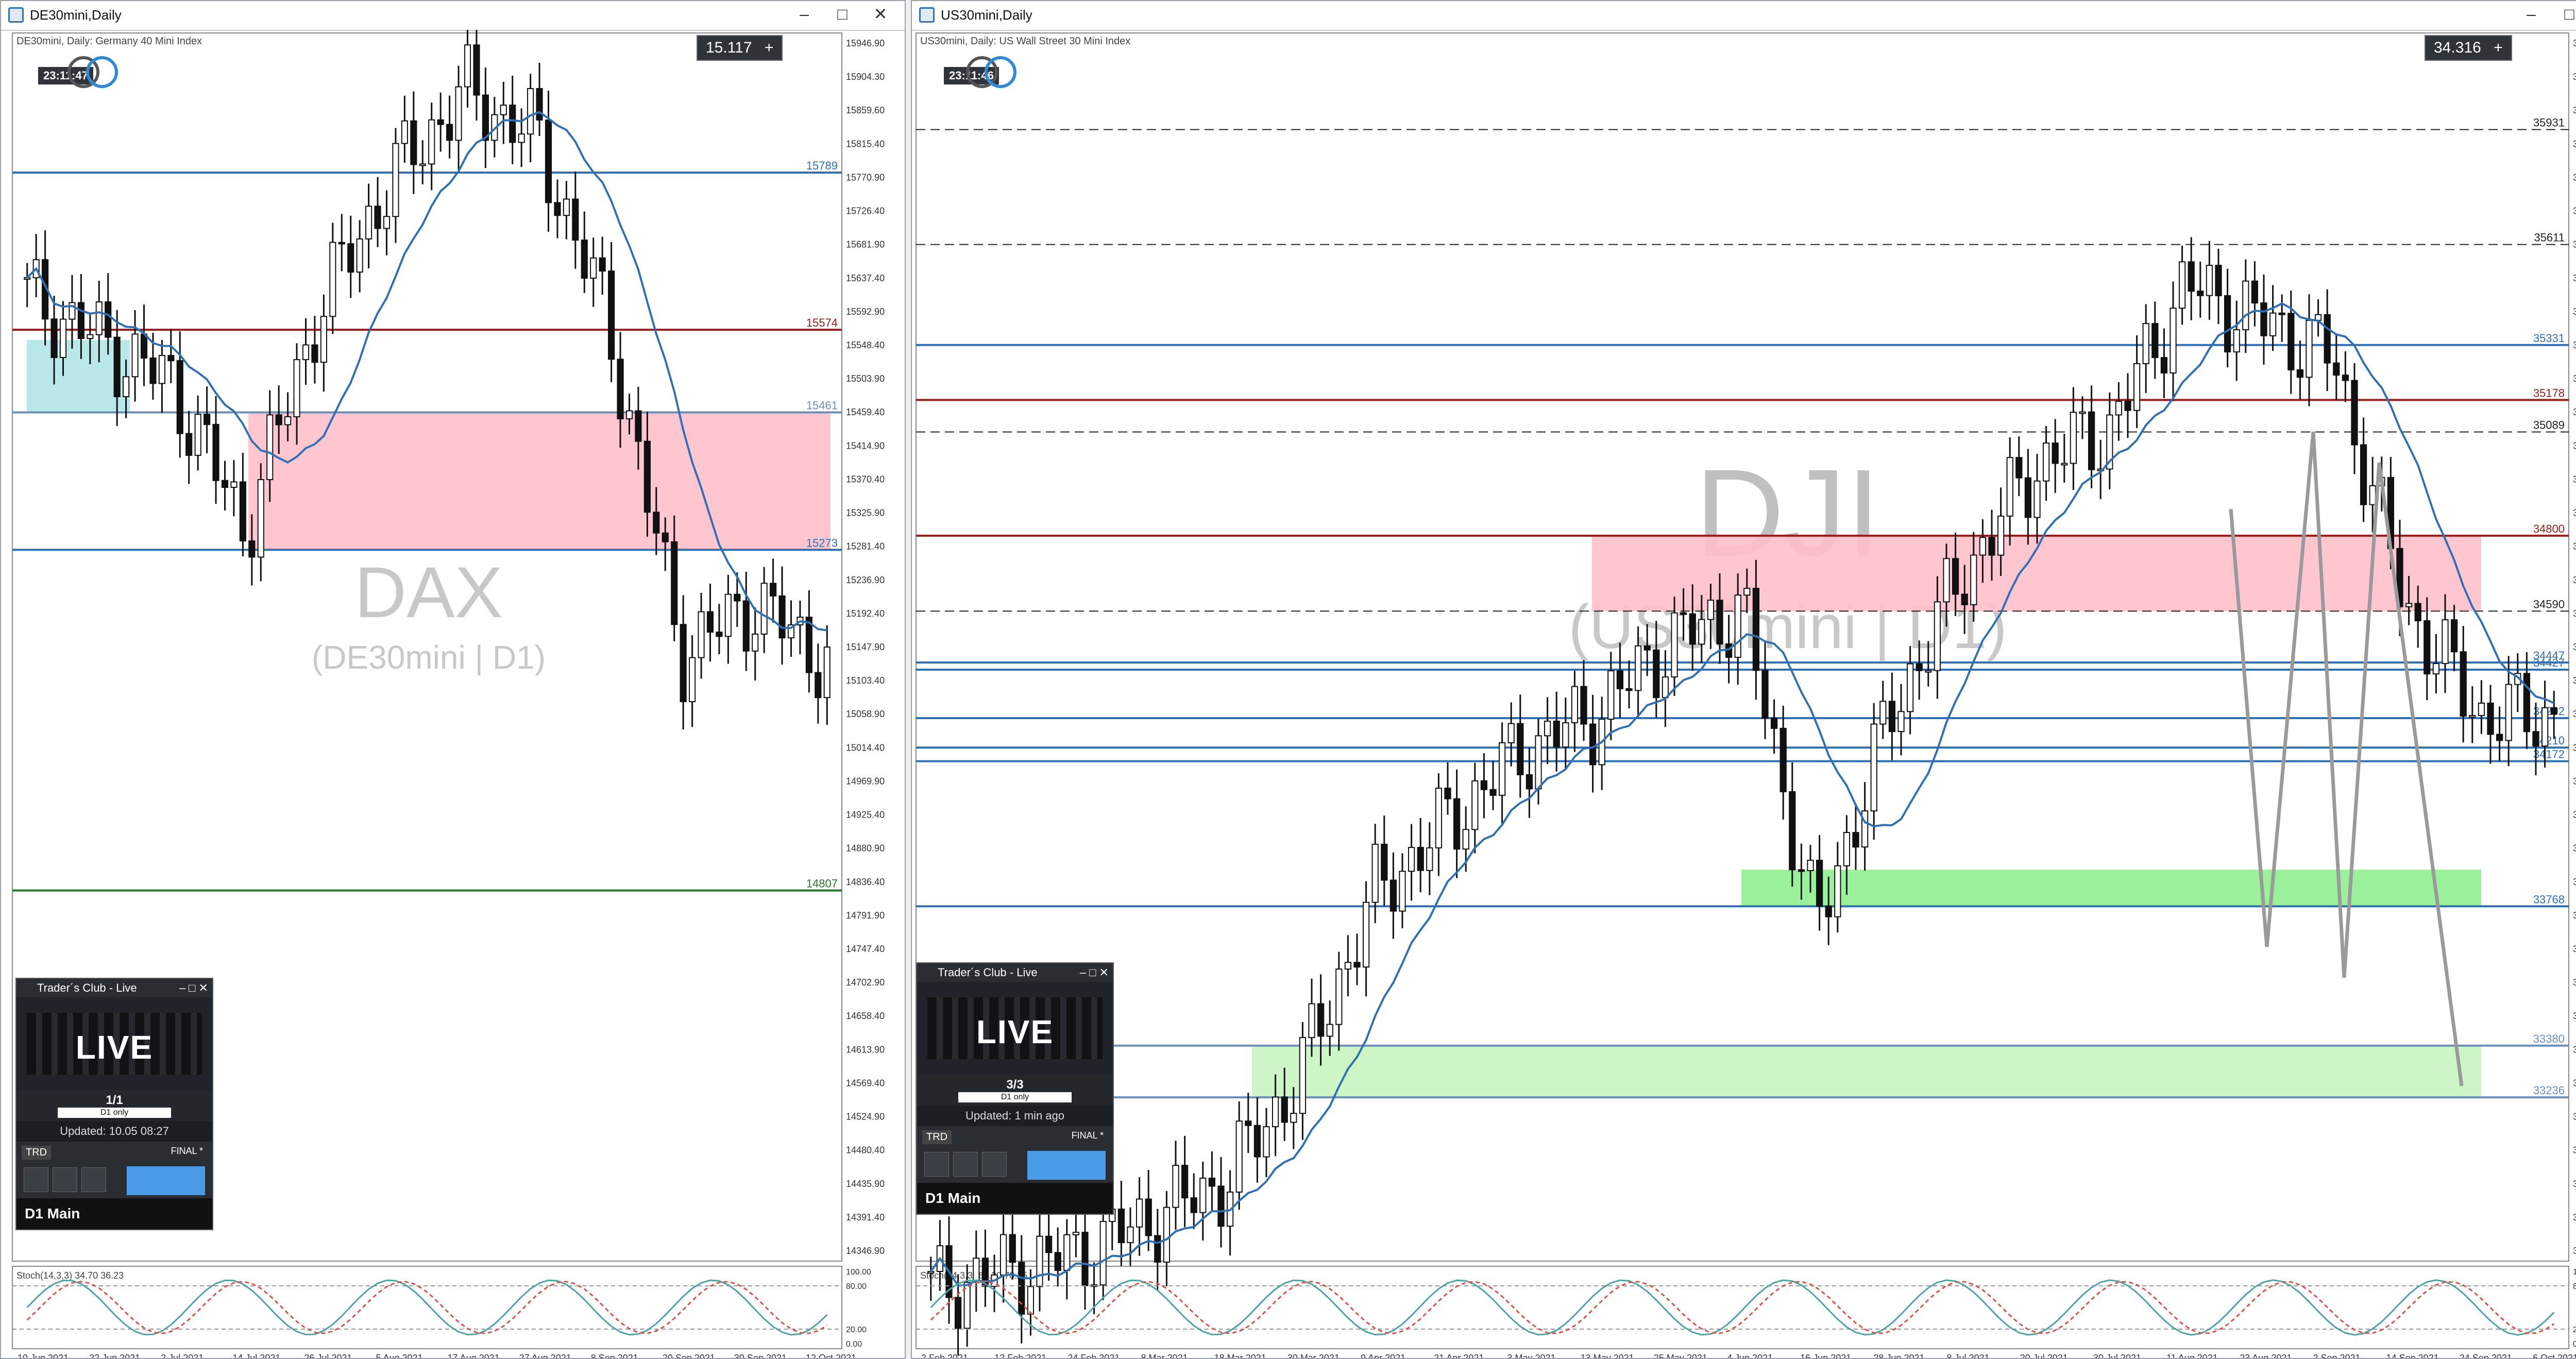  What do you see at coordinates (856, 1330) in the screenshot?
I see `stoch-axis-tick: 20.00` at bounding box center [856, 1330].